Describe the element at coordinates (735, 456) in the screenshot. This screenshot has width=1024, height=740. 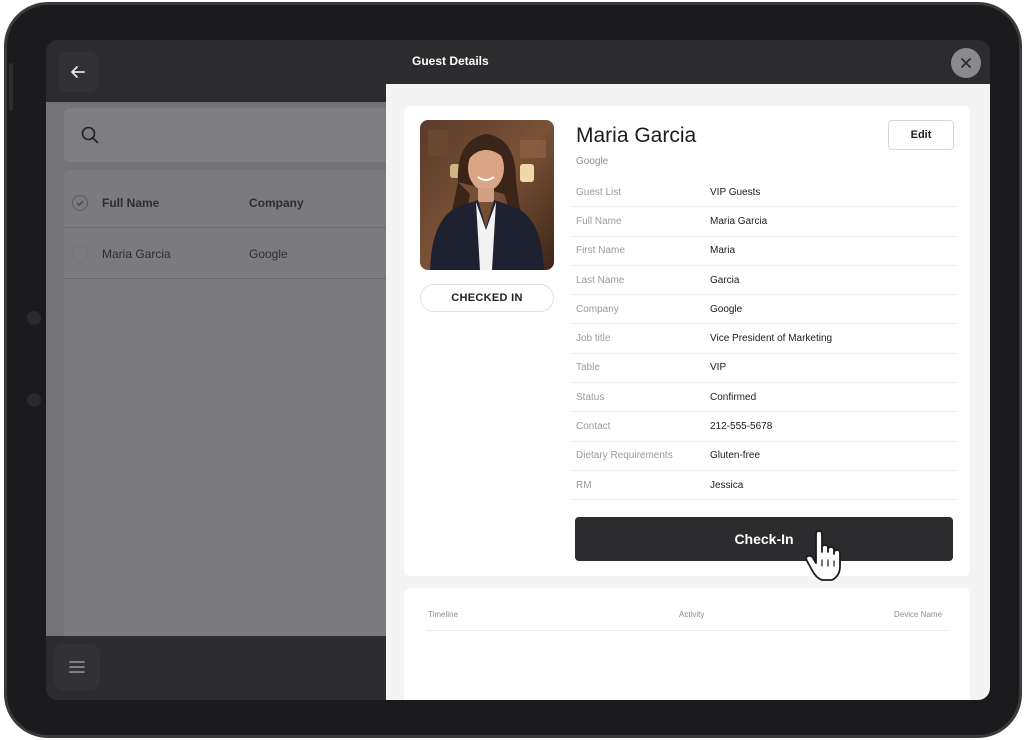
I see `field-value: Gluten-free` at that location.